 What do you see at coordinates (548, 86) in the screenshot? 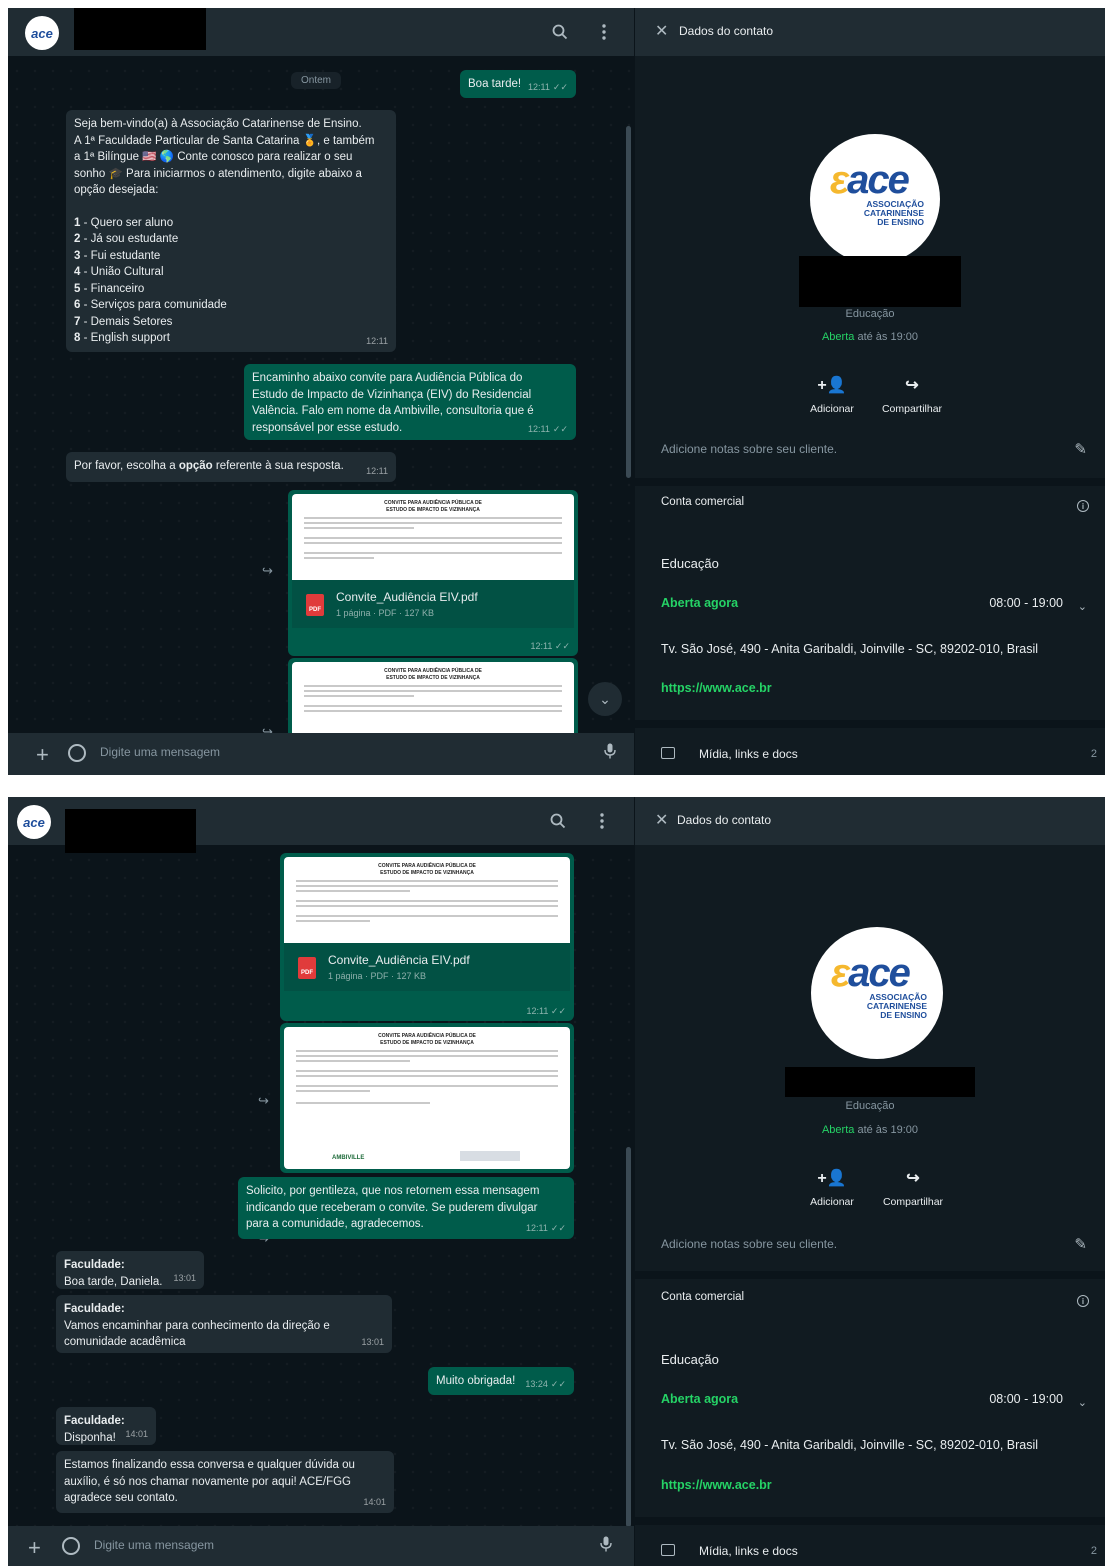
I see `message-time: 12:11 ✓✓` at bounding box center [548, 86].